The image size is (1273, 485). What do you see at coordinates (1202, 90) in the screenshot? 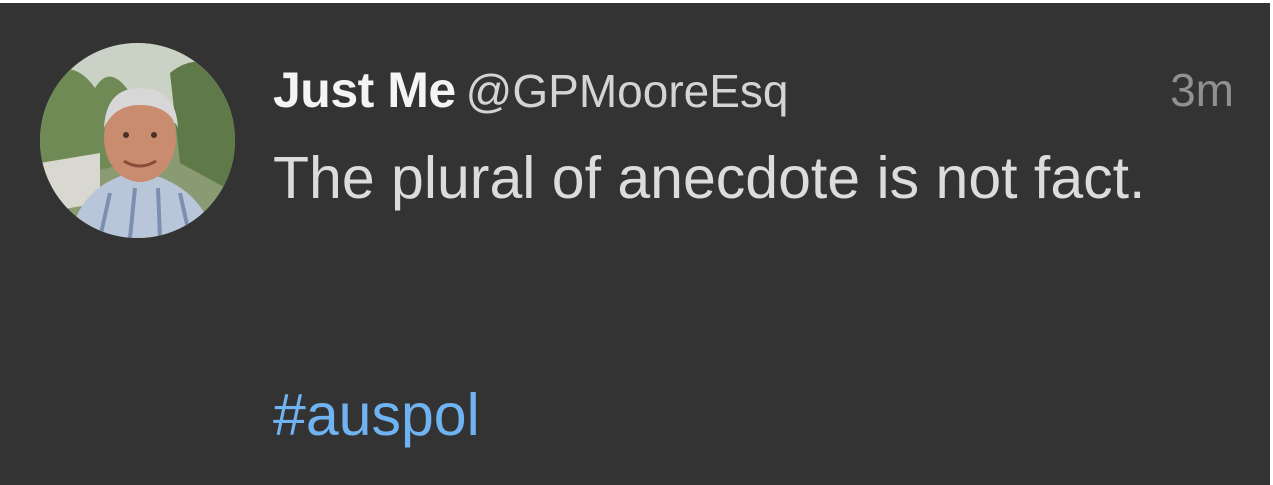
I see `timestamp: 3m` at bounding box center [1202, 90].